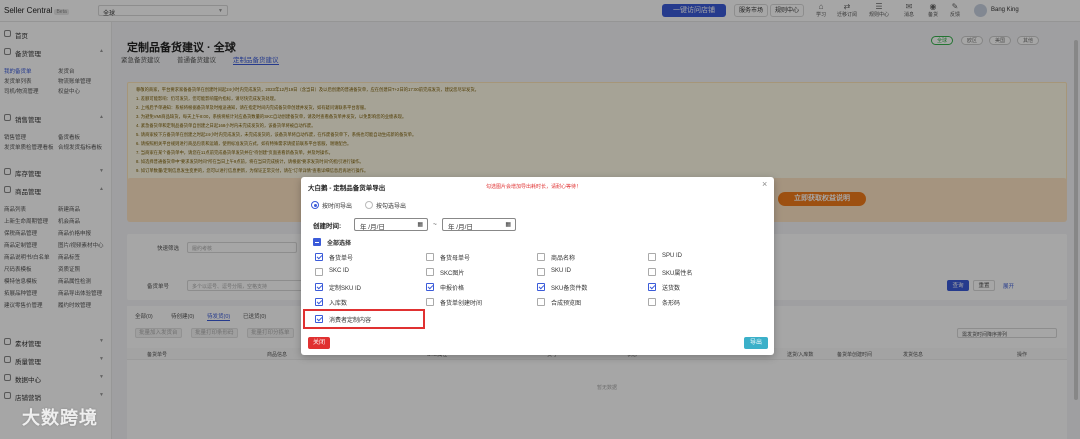 Image resolution: width=1080 pixels, height=439 pixels. What do you see at coordinates (534, 187) in the screenshot?
I see `modal-warning: 勾选图片会增加导出耗时长，请耐心等待！` at bounding box center [534, 187].